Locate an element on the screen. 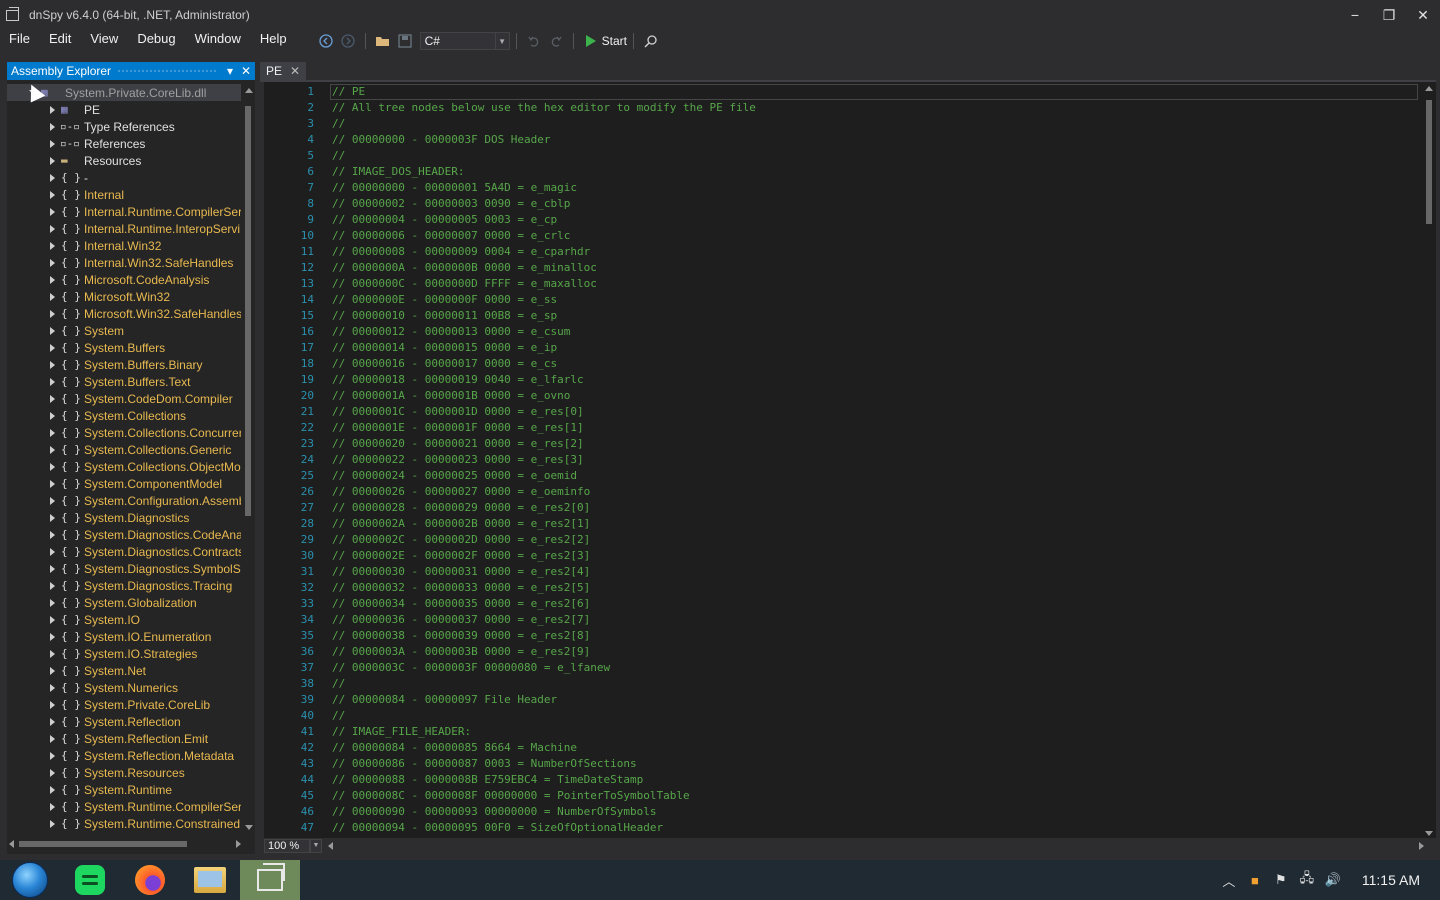 The width and height of the screenshot is (1440, 900). tree-item-namespace: { } Internal.Win32 is located at coordinates (124, 245).